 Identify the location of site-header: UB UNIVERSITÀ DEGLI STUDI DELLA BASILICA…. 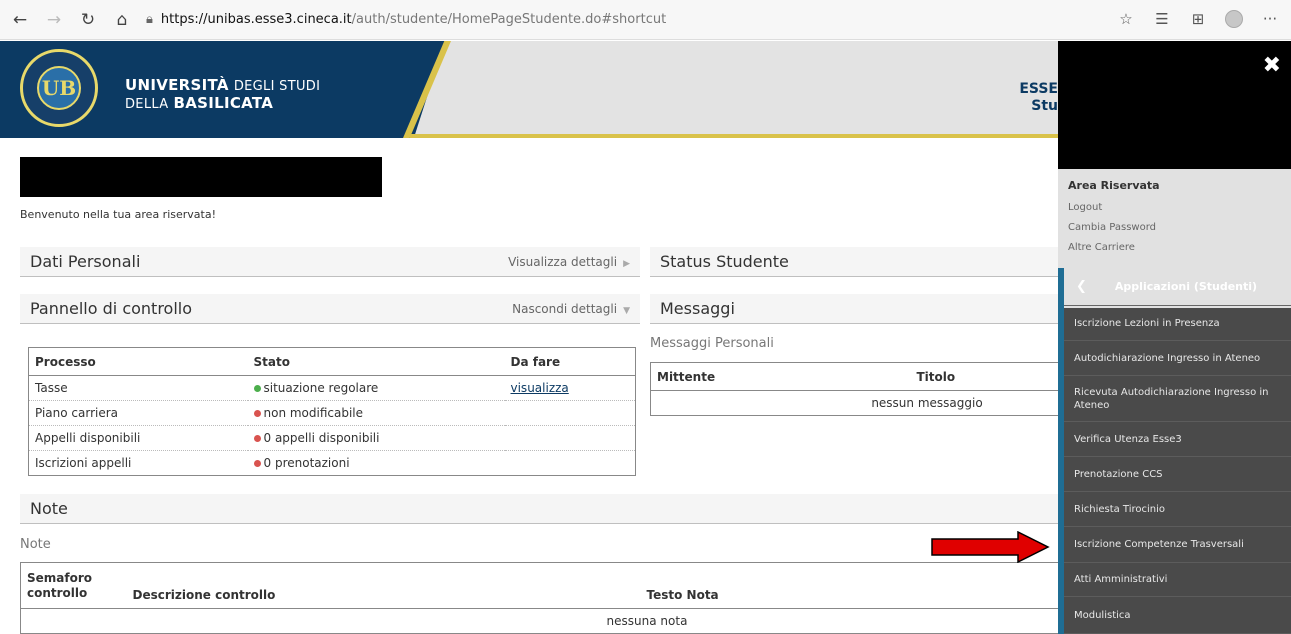
(529, 89).